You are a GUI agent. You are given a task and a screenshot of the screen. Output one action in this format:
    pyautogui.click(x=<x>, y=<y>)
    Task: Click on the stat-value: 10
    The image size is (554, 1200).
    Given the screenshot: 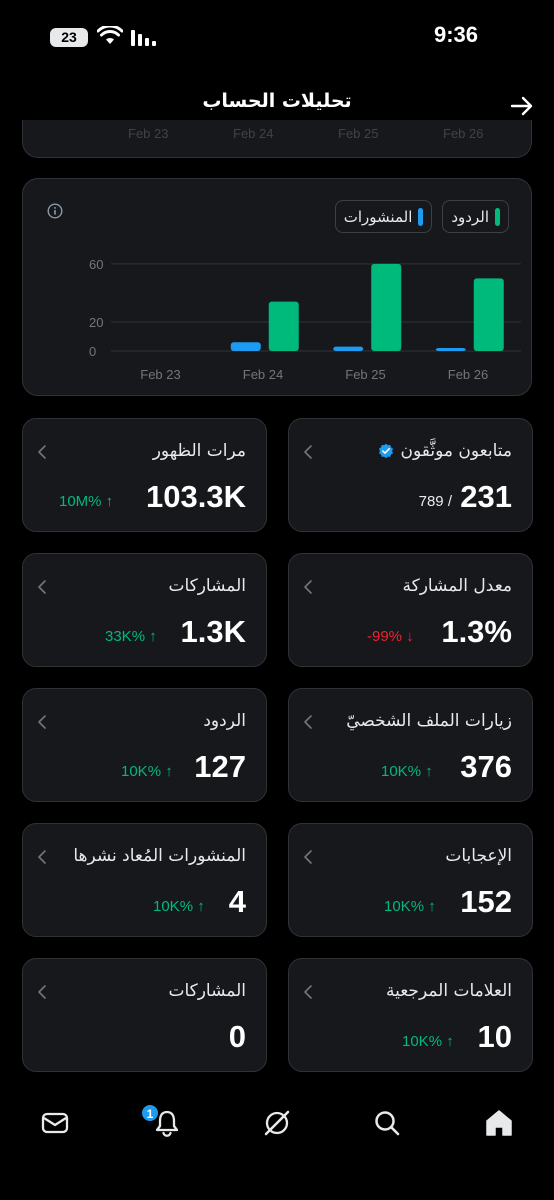 What is the action you would take?
    pyautogui.click(x=494, y=1036)
    